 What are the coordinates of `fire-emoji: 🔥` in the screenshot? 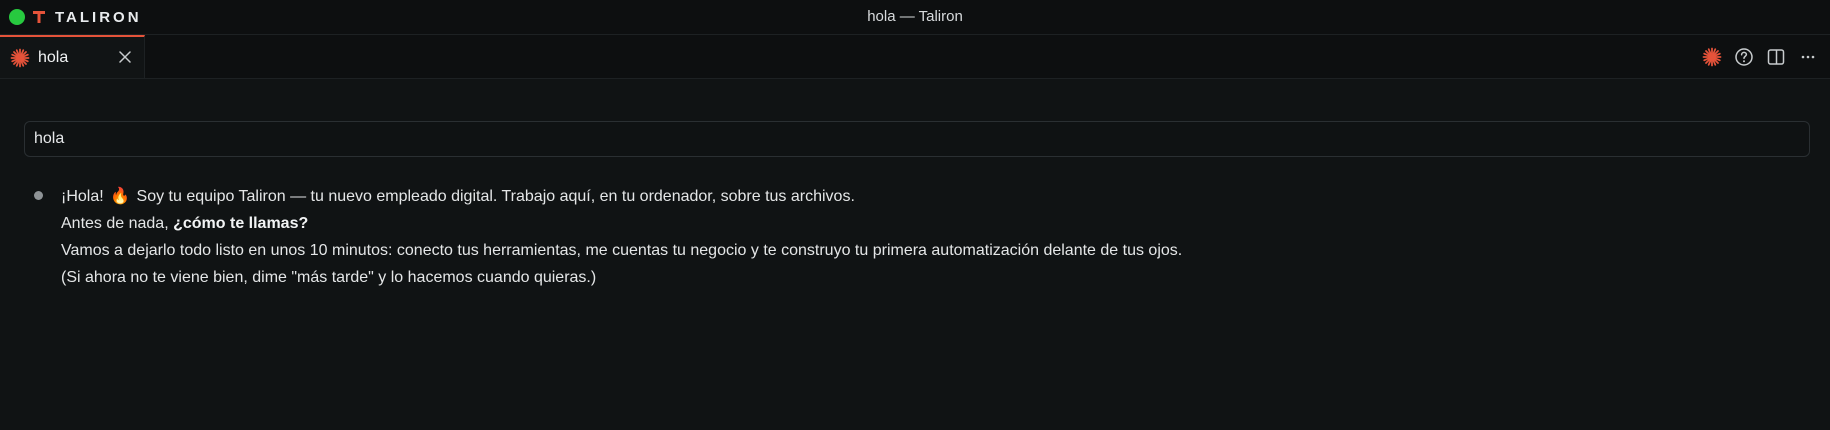 It's located at (120, 196).